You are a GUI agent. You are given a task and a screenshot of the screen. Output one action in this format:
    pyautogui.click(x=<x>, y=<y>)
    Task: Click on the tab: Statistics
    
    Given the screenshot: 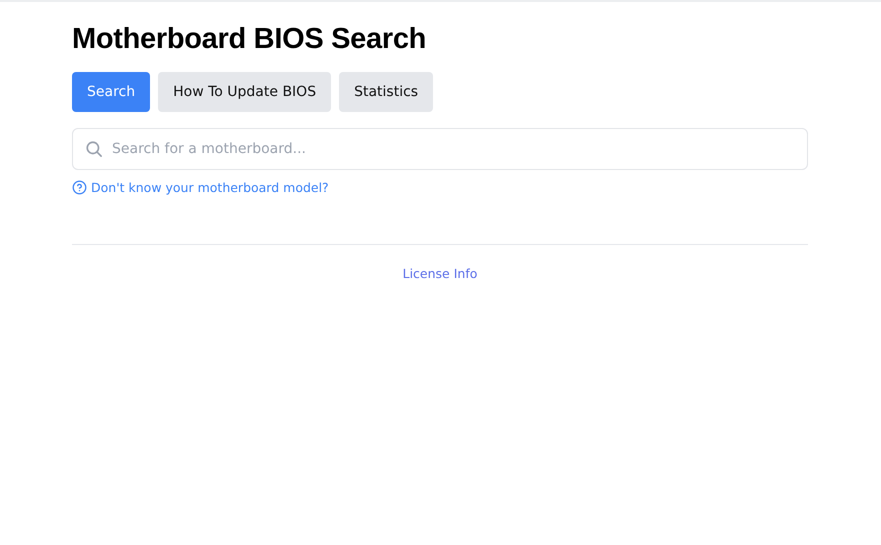 What is the action you would take?
    pyautogui.click(x=386, y=92)
    